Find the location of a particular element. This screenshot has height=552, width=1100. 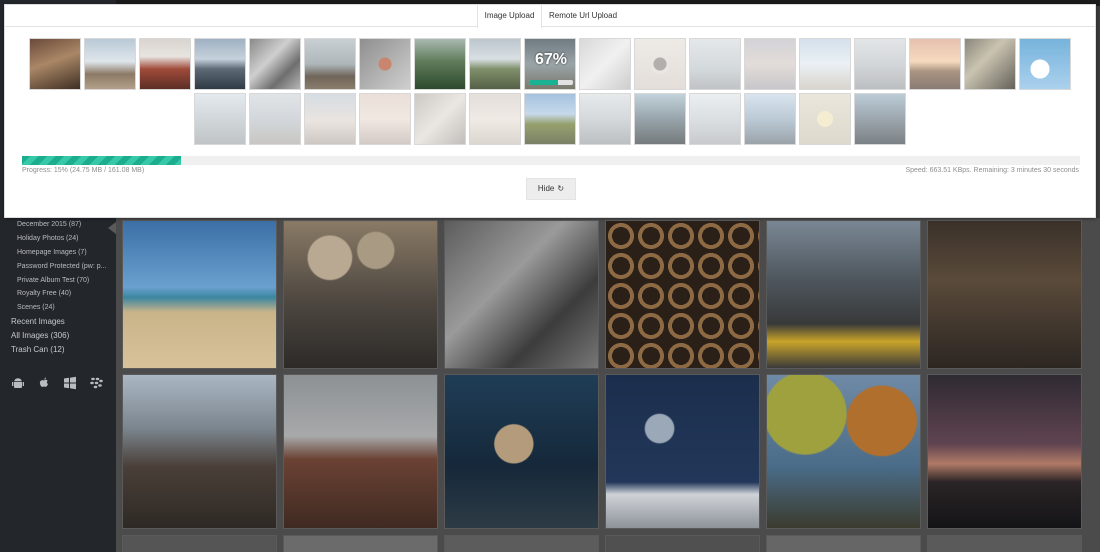

gallery-tile-hands is located at coordinates (521, 451).